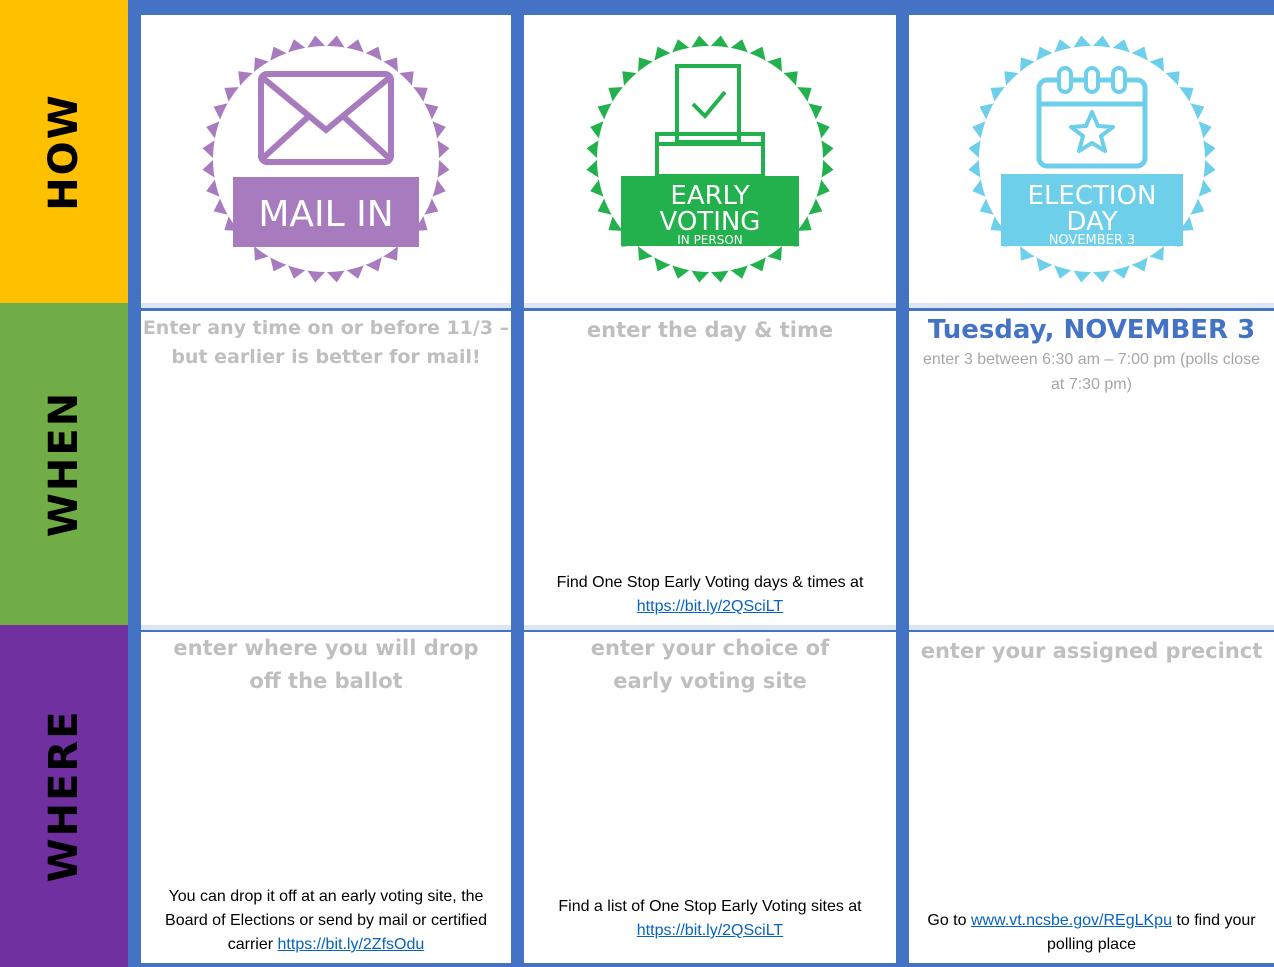 Image resolution: width=1274 pixels, height=967 pixels. I want to click on early-badge-line3: IN PERSON, so click(710, 240).